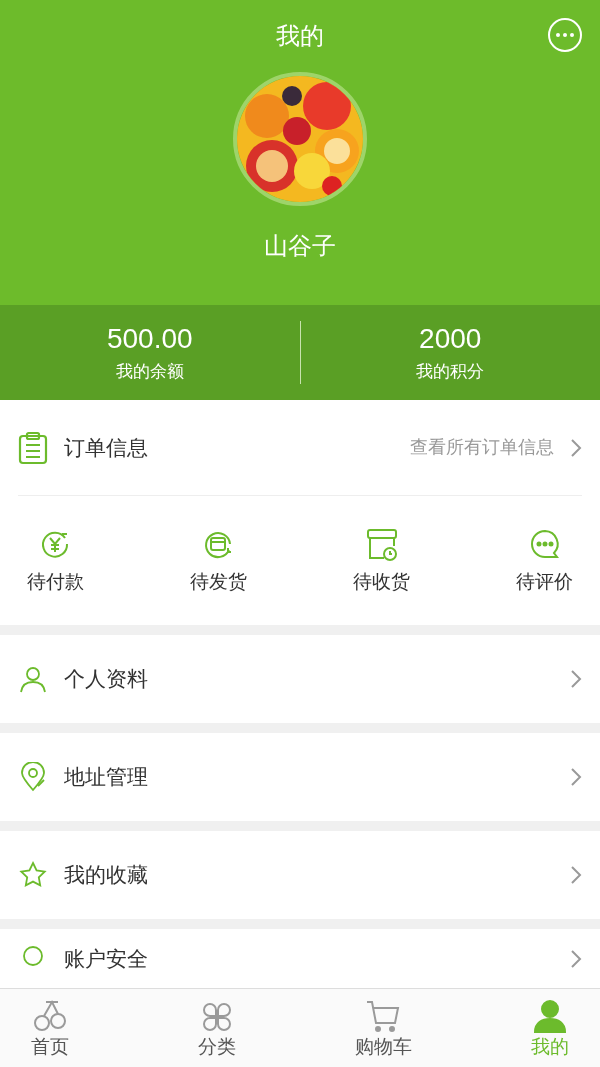 The image size is (600, 1067). I want to click on tab: 首页, so click(50, 1028).